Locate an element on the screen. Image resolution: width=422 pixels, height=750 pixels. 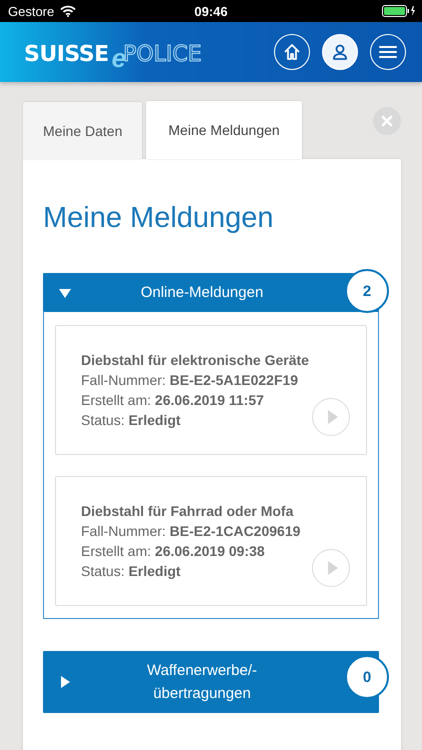
menu-button is located at coordinates (388, 52).